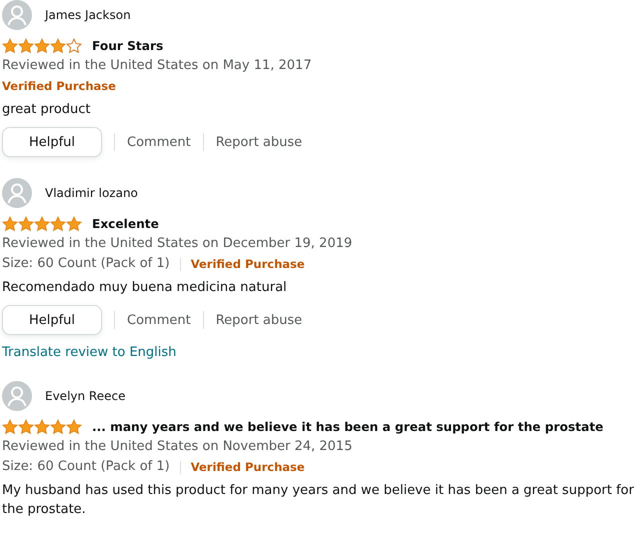  I want to click on reviewer-name: James Jackson, so click(88, 15).